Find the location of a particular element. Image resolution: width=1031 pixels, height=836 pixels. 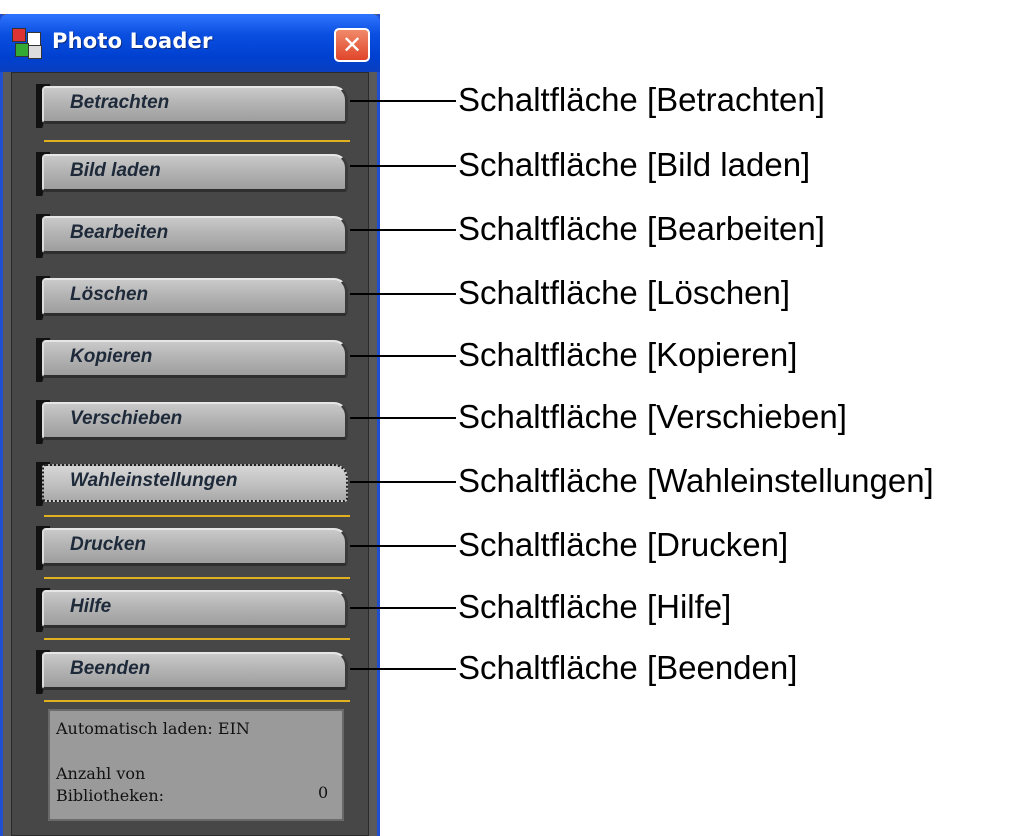

button-label: Beenden is located at coordinates (110, 668).